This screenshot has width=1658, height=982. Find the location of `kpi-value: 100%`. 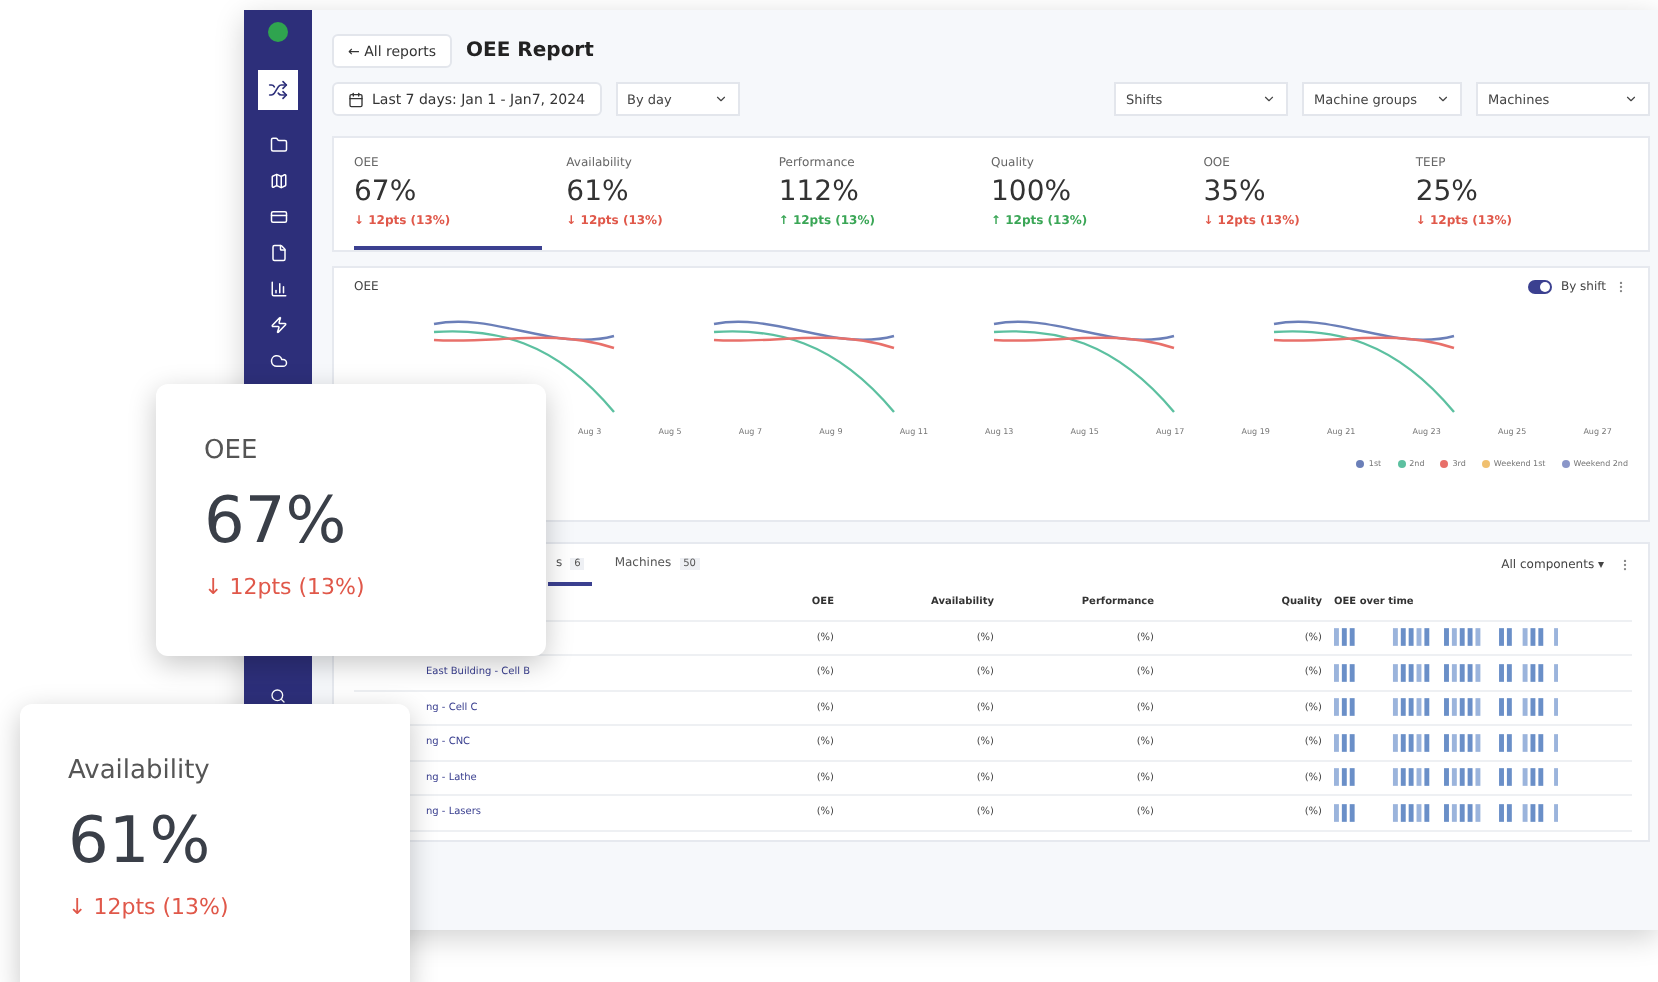

kpi-value: 100% is located at coordinates (1032, 192).